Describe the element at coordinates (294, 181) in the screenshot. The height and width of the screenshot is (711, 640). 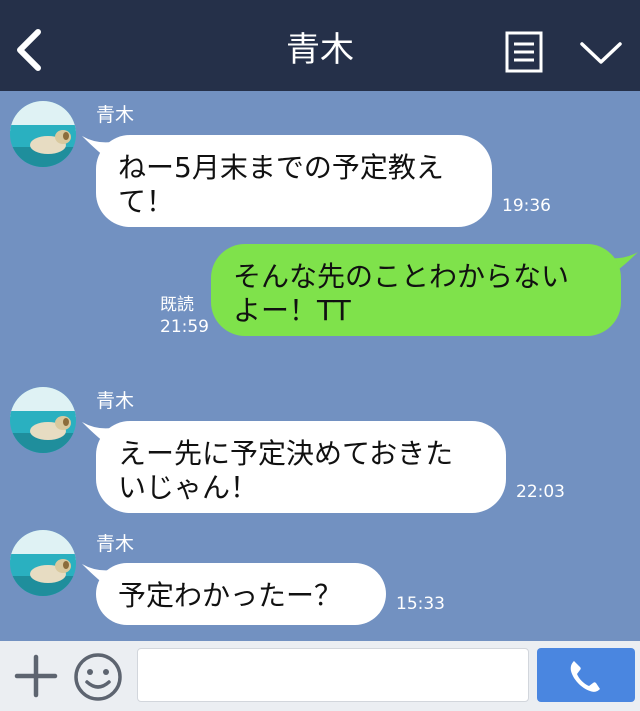
I see `message-bubble-incoming: ねー5月末までの予定教え て！` at that location.